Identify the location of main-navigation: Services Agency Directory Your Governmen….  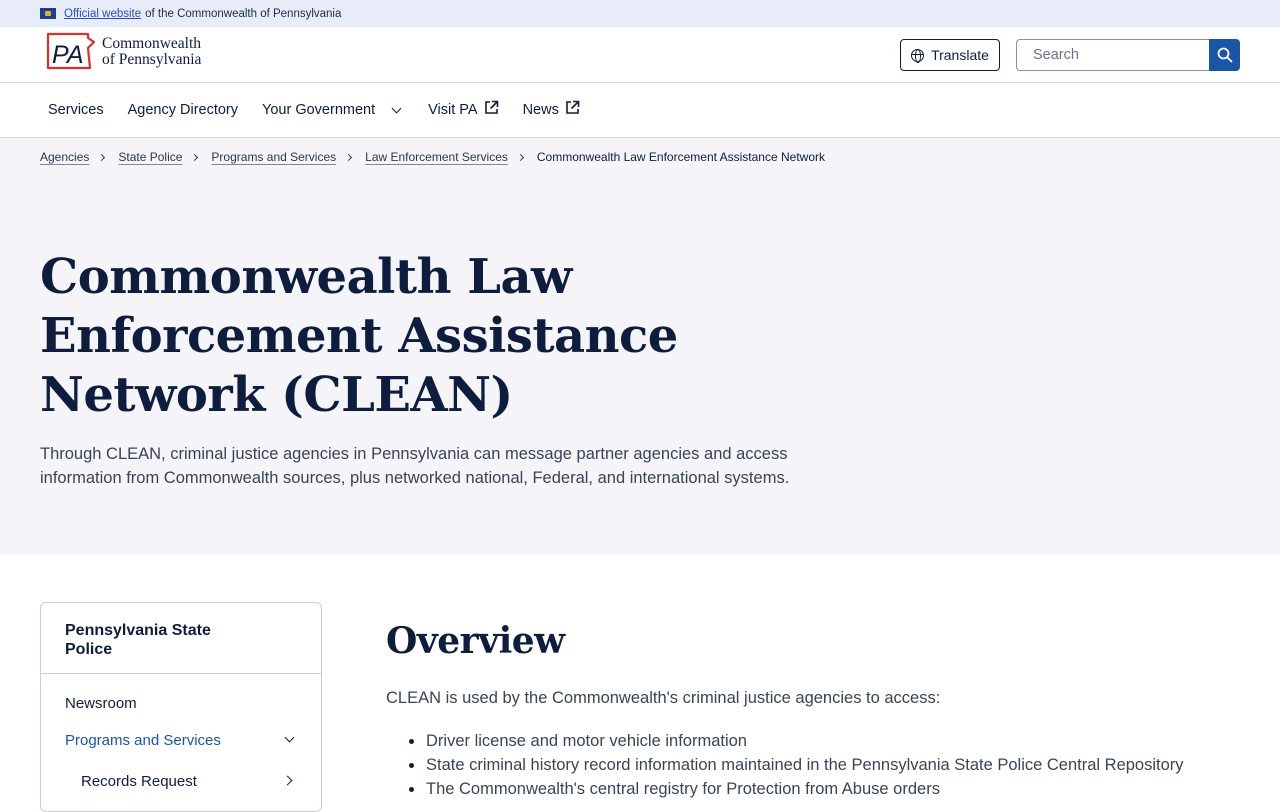
(640, 110).